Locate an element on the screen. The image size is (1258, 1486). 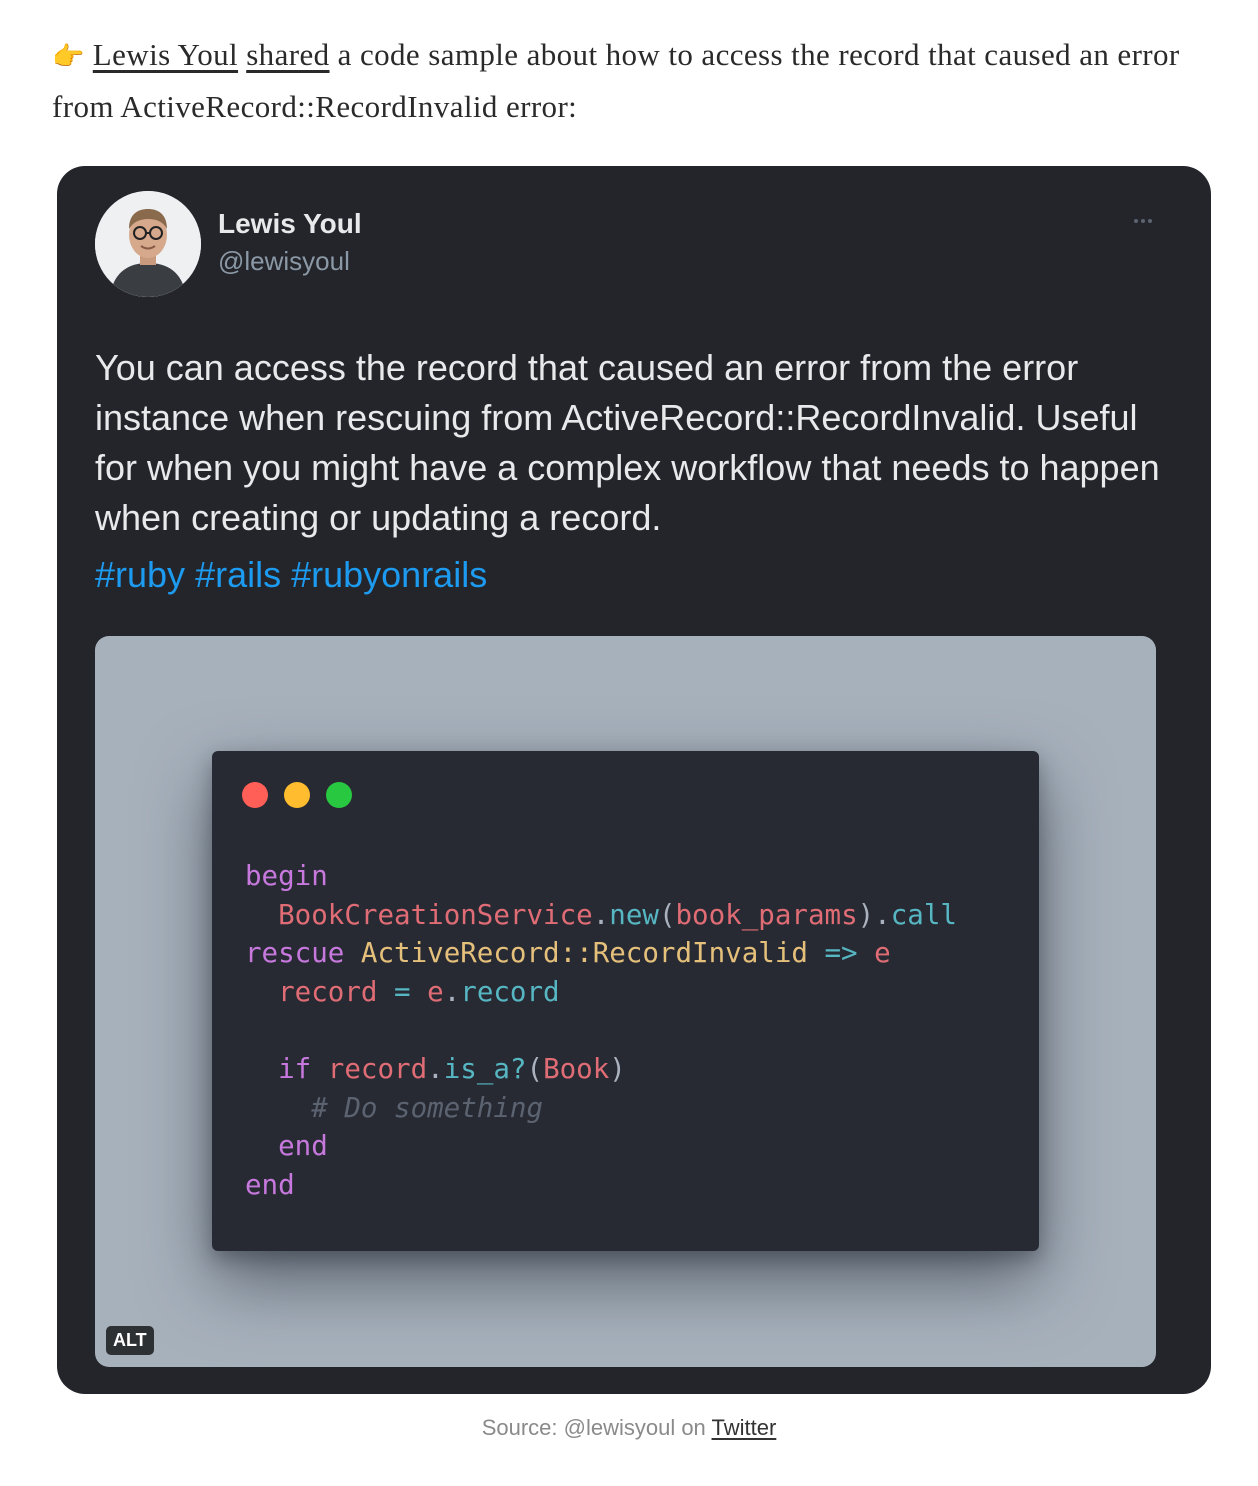
code-token: rescue is located at coordinates (303, 953).